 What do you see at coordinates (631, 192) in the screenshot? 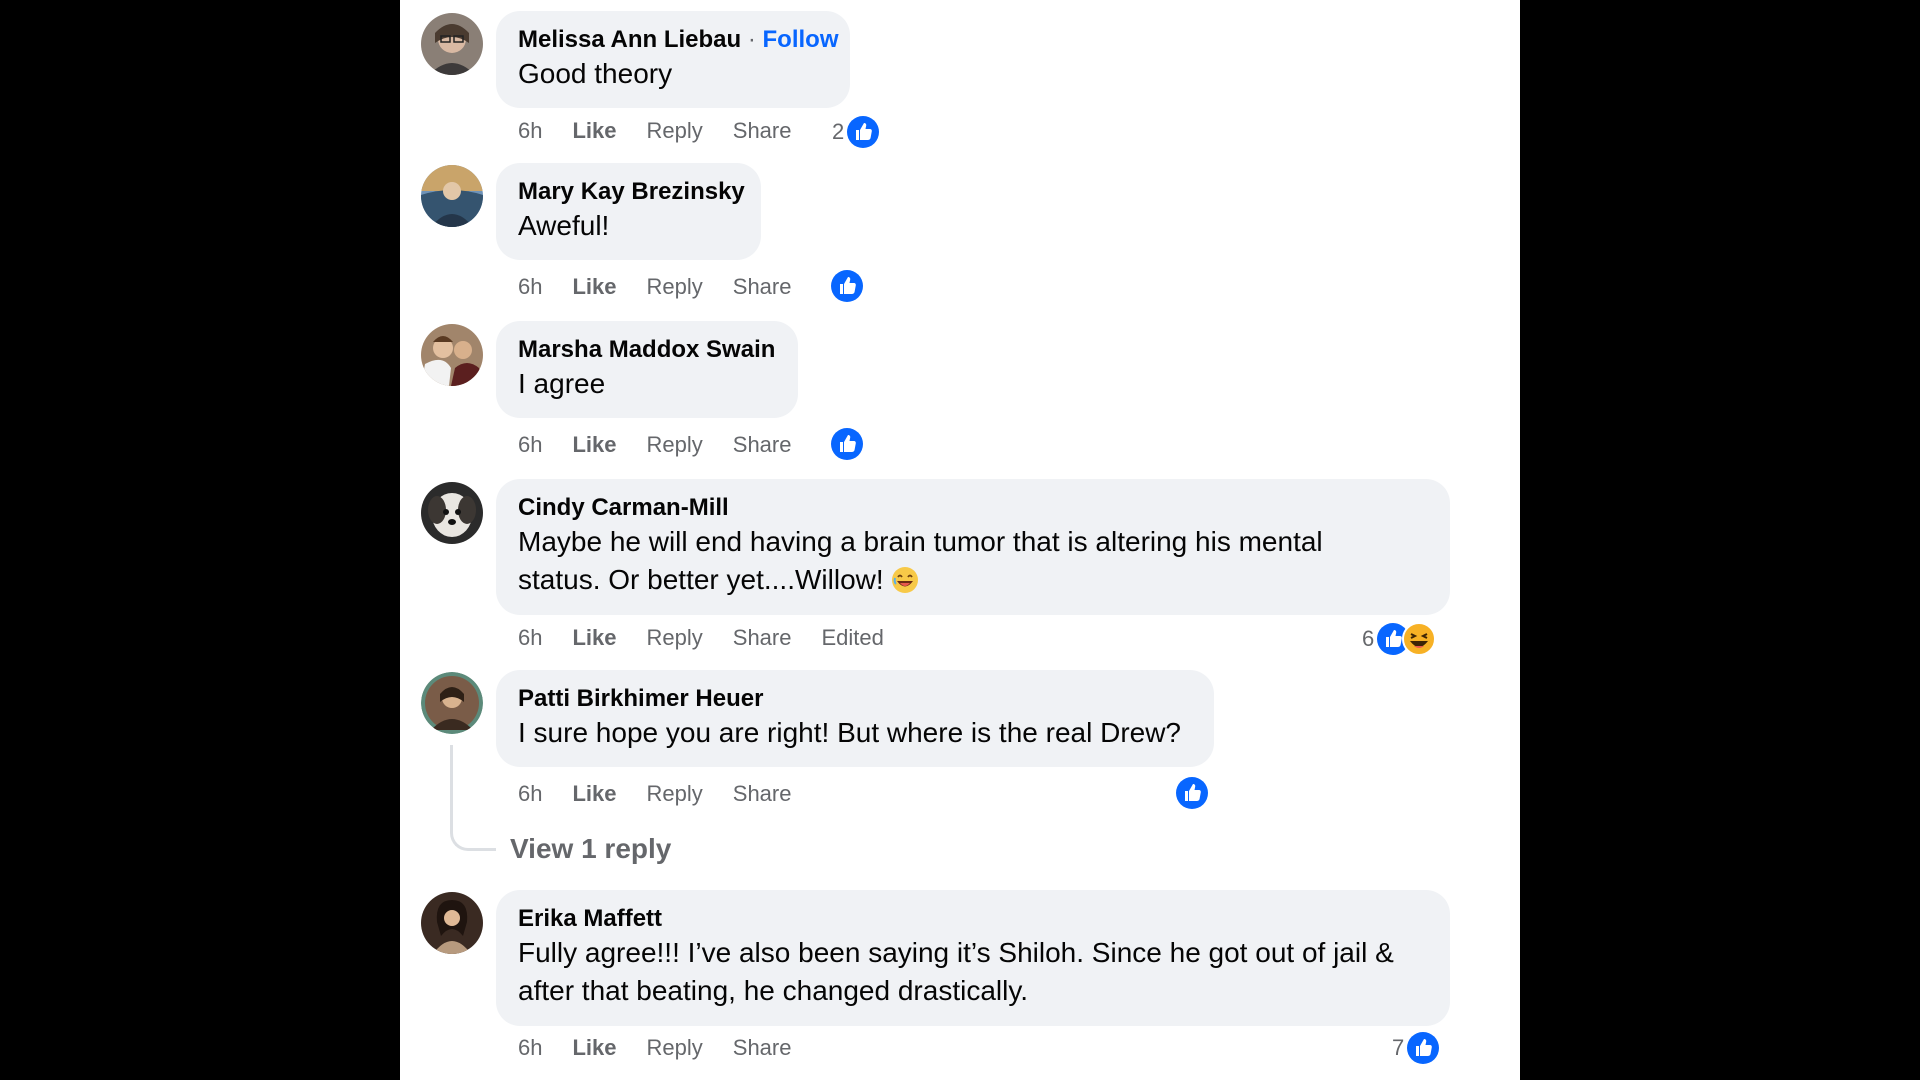
I see `comment-author: Mary Kay Brezinsky` at bounding box center [631, 192].